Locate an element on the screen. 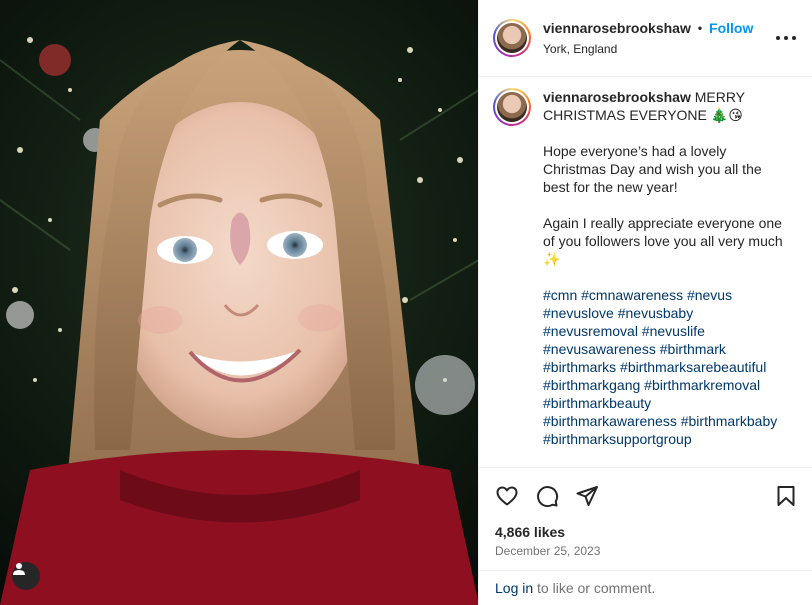 The width and height of the screenshot is (812, 605). like-button is located at coordinates (507, 496).